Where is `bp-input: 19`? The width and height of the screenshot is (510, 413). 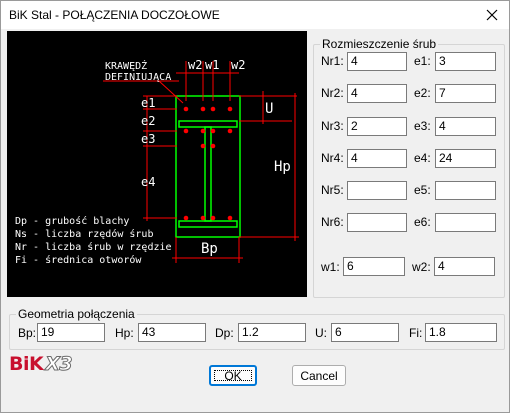 bp-input: 19 is located at coordinates (71, 332).